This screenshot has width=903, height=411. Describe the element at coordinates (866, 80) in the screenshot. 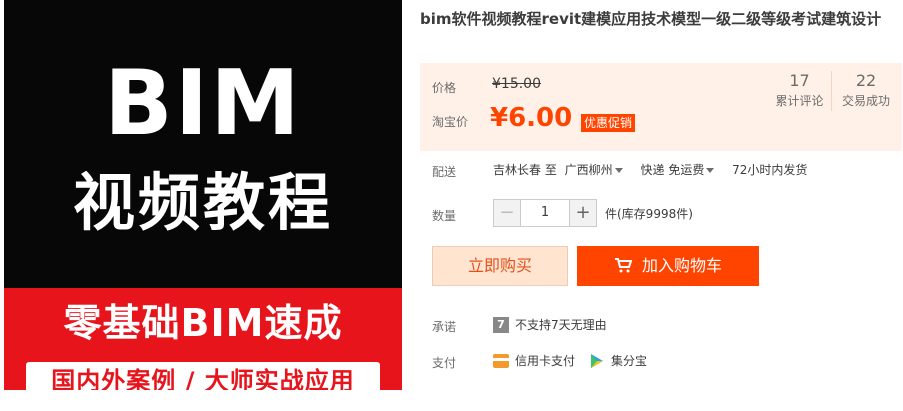

I see `deal-count: 22` at that location.